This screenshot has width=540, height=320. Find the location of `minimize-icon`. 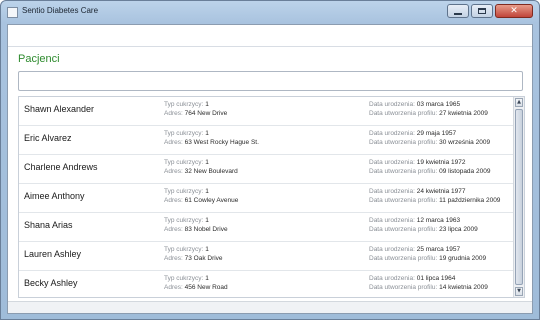

minimize-icon is located at coordinates (458, 13).